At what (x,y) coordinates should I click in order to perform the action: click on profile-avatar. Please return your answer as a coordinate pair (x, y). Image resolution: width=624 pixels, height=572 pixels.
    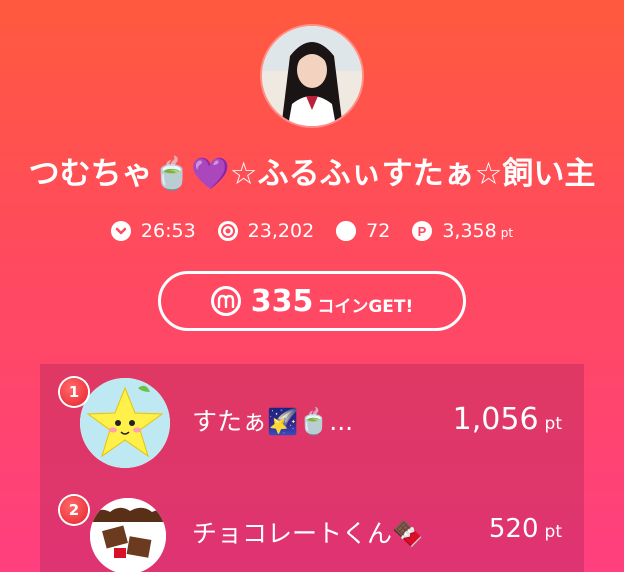
    Looking at the image, I should click on (312, 76).